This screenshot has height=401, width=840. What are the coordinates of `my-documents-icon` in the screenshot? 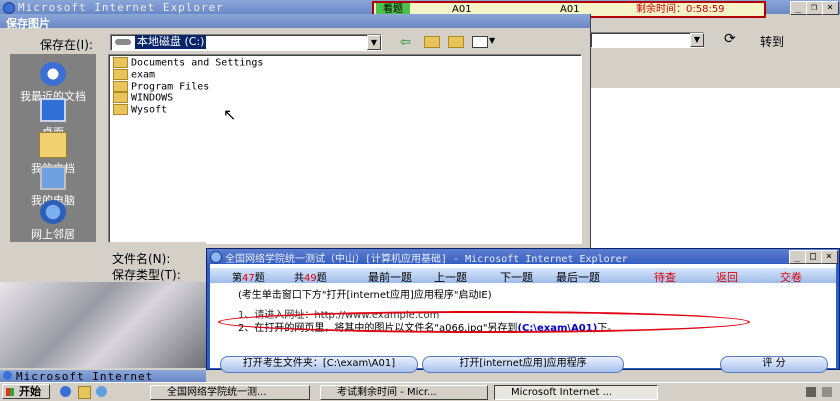 It's located at (53, 145).